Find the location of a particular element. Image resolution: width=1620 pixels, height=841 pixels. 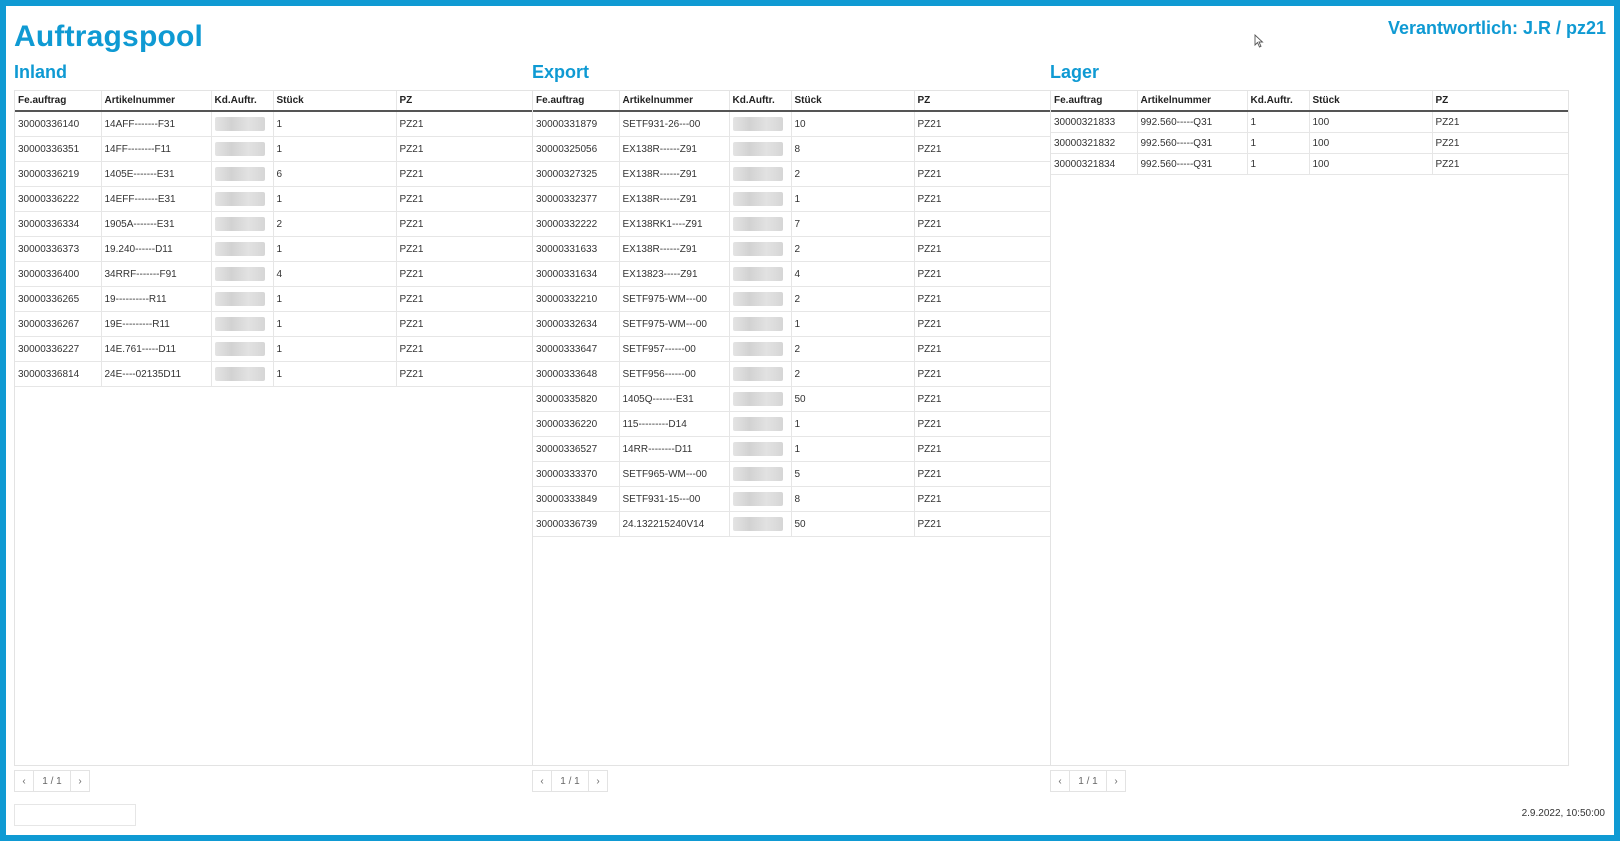

fe-auftrag-cell: 30000321832 is located at coordinates (1094, 143).